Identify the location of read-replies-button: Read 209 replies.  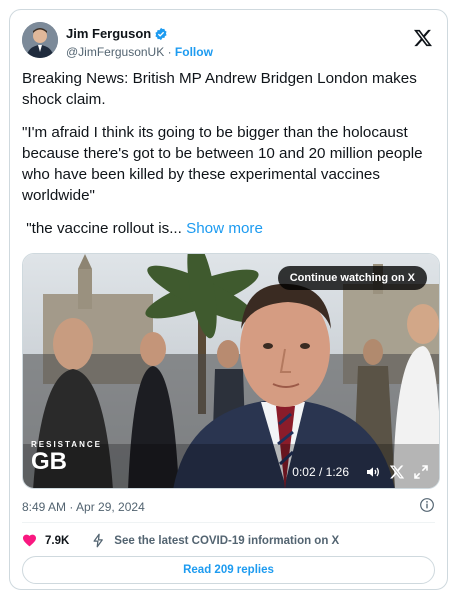
(228, 570).